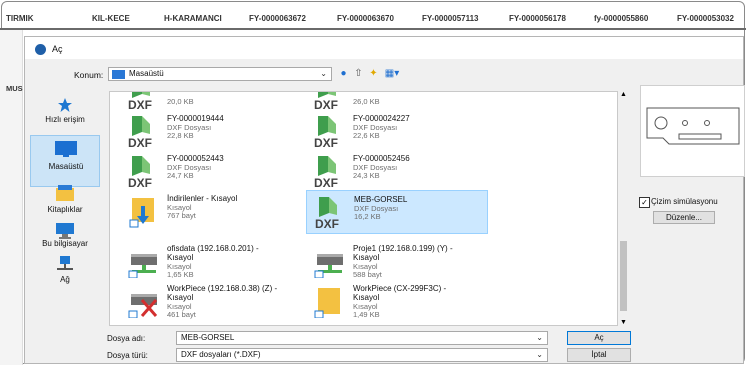 Image resolution: width=746 pixels, height=365 pixels. I want to click on file-item: DXF MEB-GORSEL DXF Dosyası 16,2 KB, so click(397, 212).